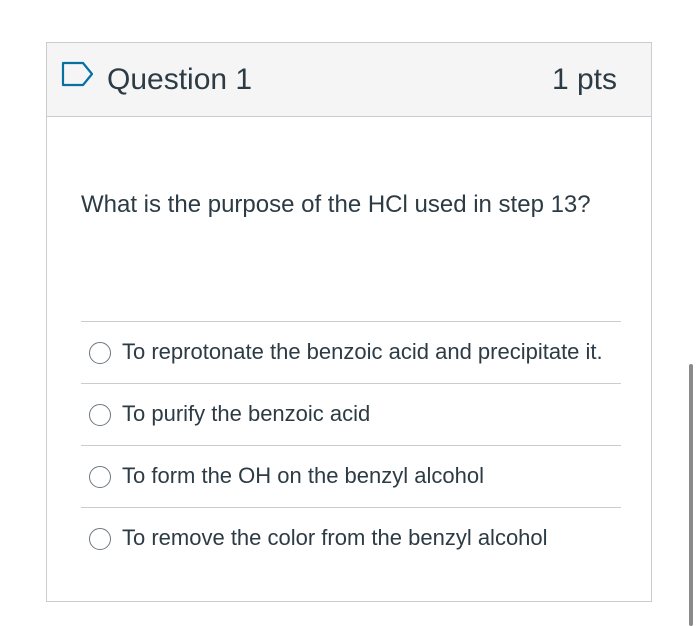  I want to click on question-header: Question 1 1 pts, so click(349, 80).